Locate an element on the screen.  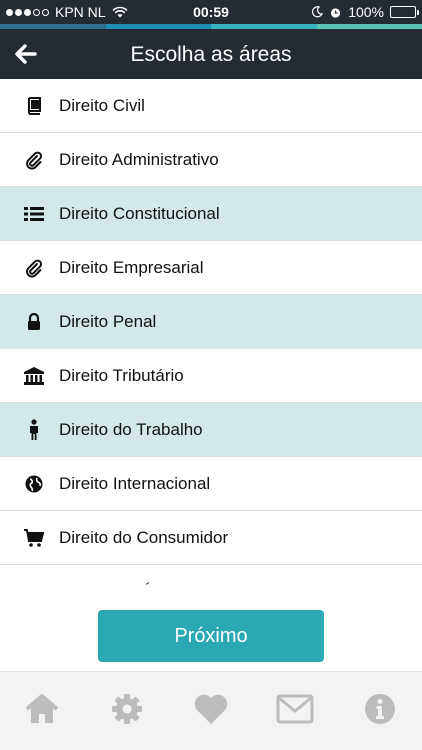
app-header: Escolha as áreas is located at coordinates (211, 54).